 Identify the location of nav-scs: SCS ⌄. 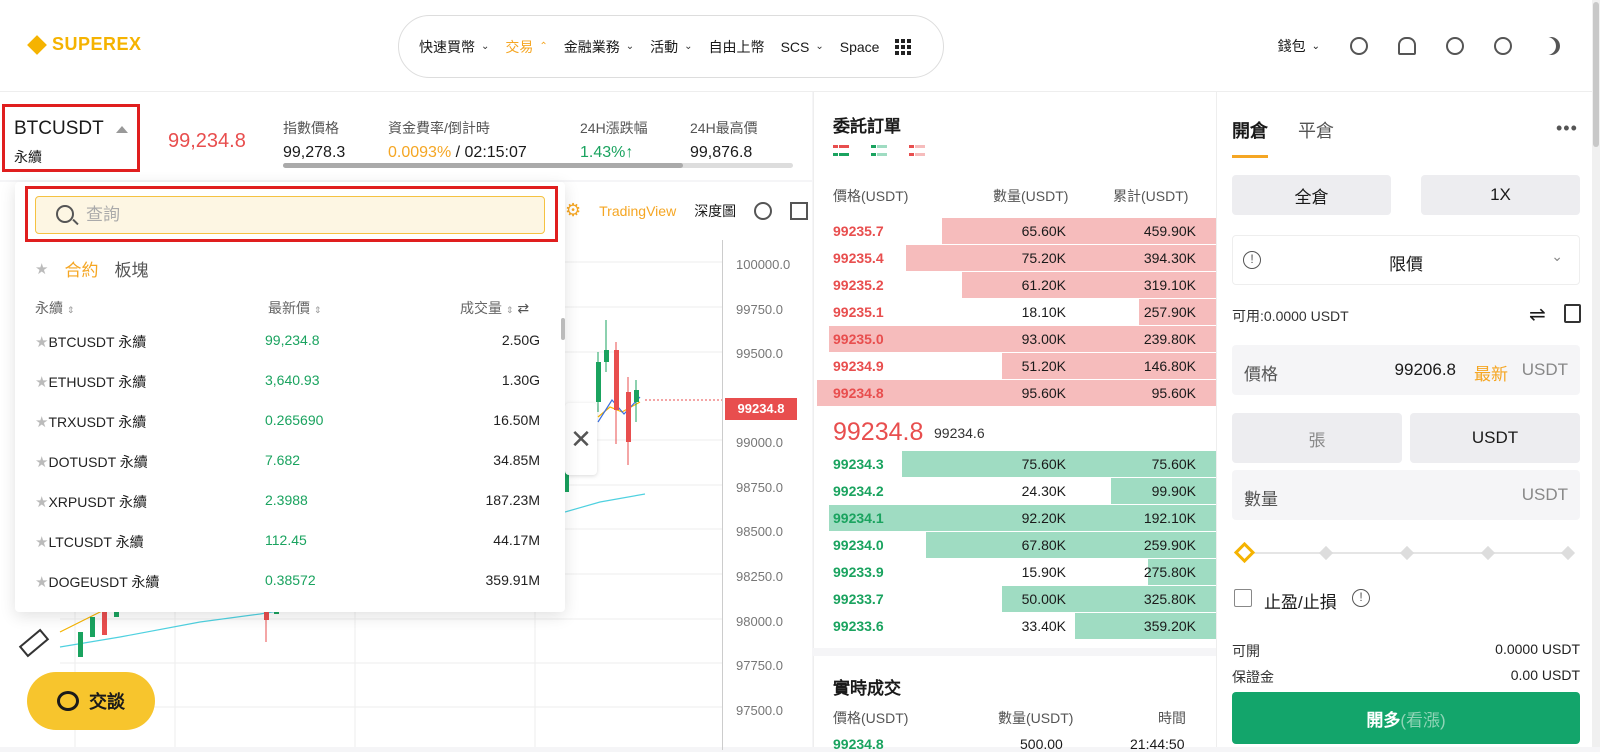
(802, 47).